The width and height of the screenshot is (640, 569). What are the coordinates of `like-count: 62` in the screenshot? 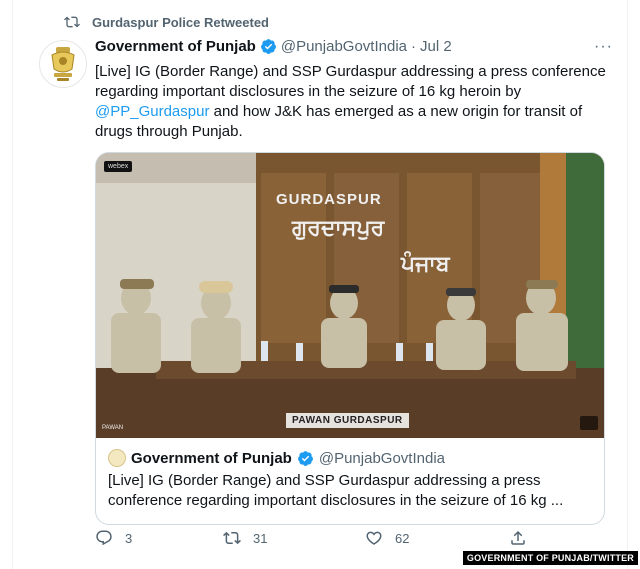 It's located at (402, 538).